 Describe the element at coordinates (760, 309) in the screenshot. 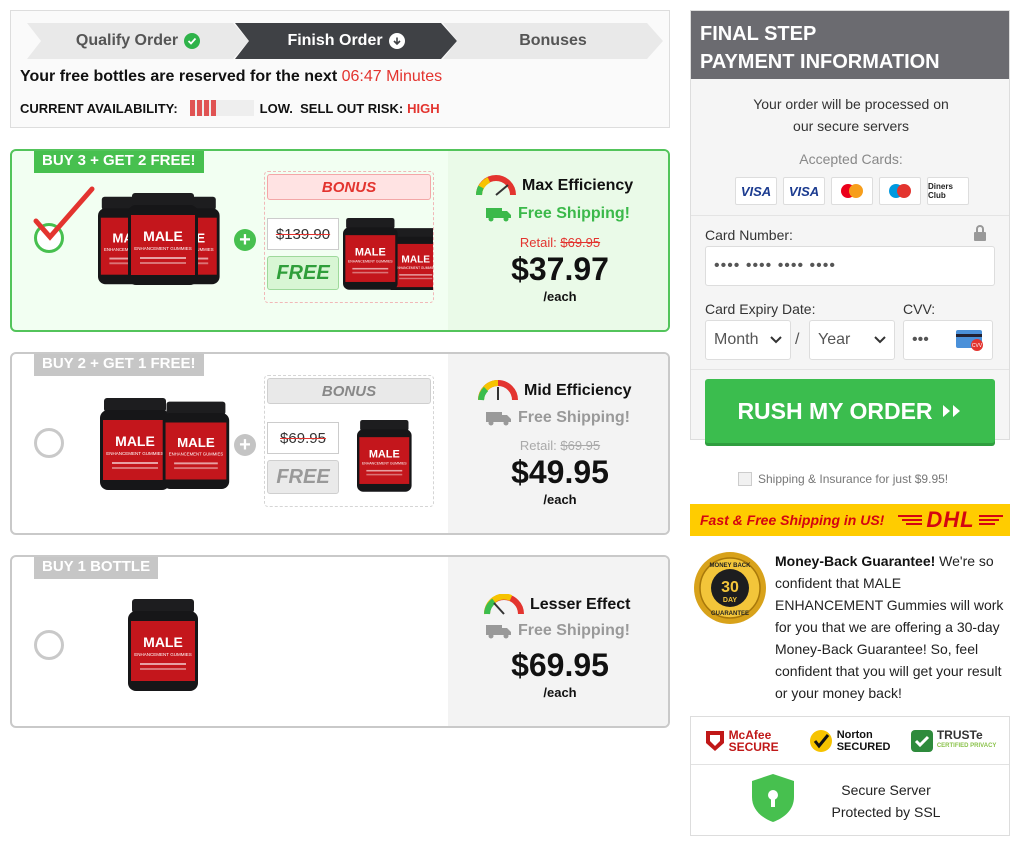

I see `expiry-label: Card Expiry Date:` at that location.